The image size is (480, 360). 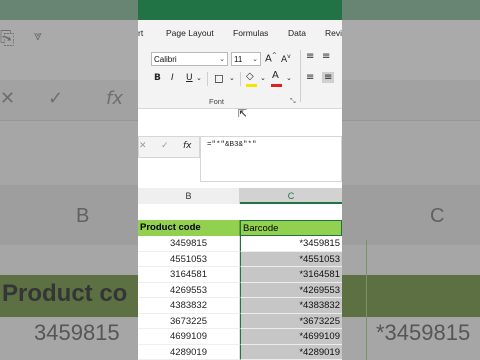 I want to click on borders-dropdown-icon: ⌄, so click(x=232, y=78).